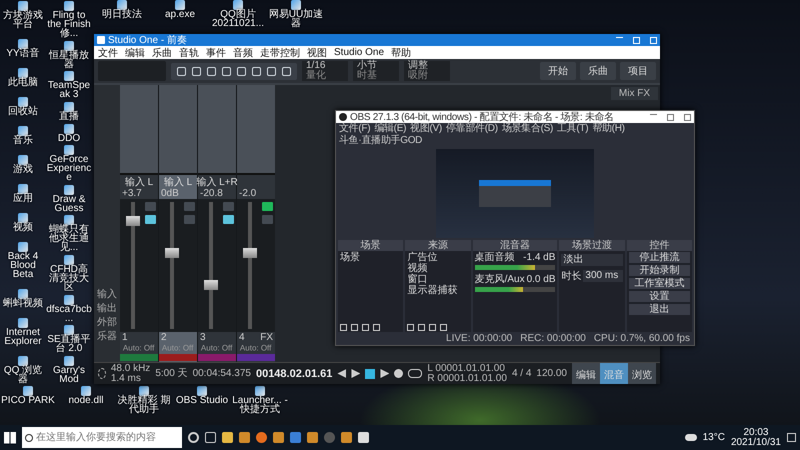  Describe the element at coordinates (317, 53) in the screenshot. I see `menu-item: 视图` at that location.